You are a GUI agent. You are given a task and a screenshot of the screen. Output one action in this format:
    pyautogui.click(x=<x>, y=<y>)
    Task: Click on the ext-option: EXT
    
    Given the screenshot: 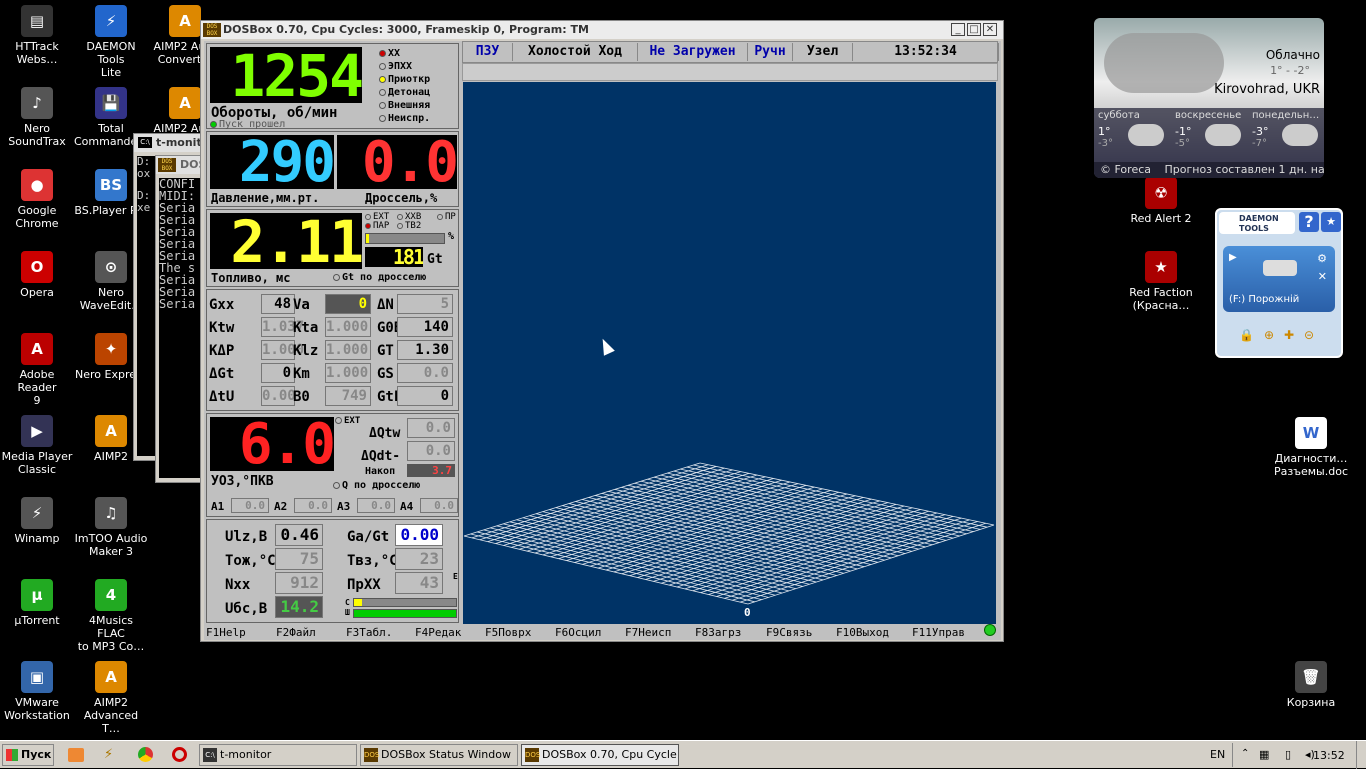 What is the action you would take?
    pyautogui.click(x=347, y=421)
    